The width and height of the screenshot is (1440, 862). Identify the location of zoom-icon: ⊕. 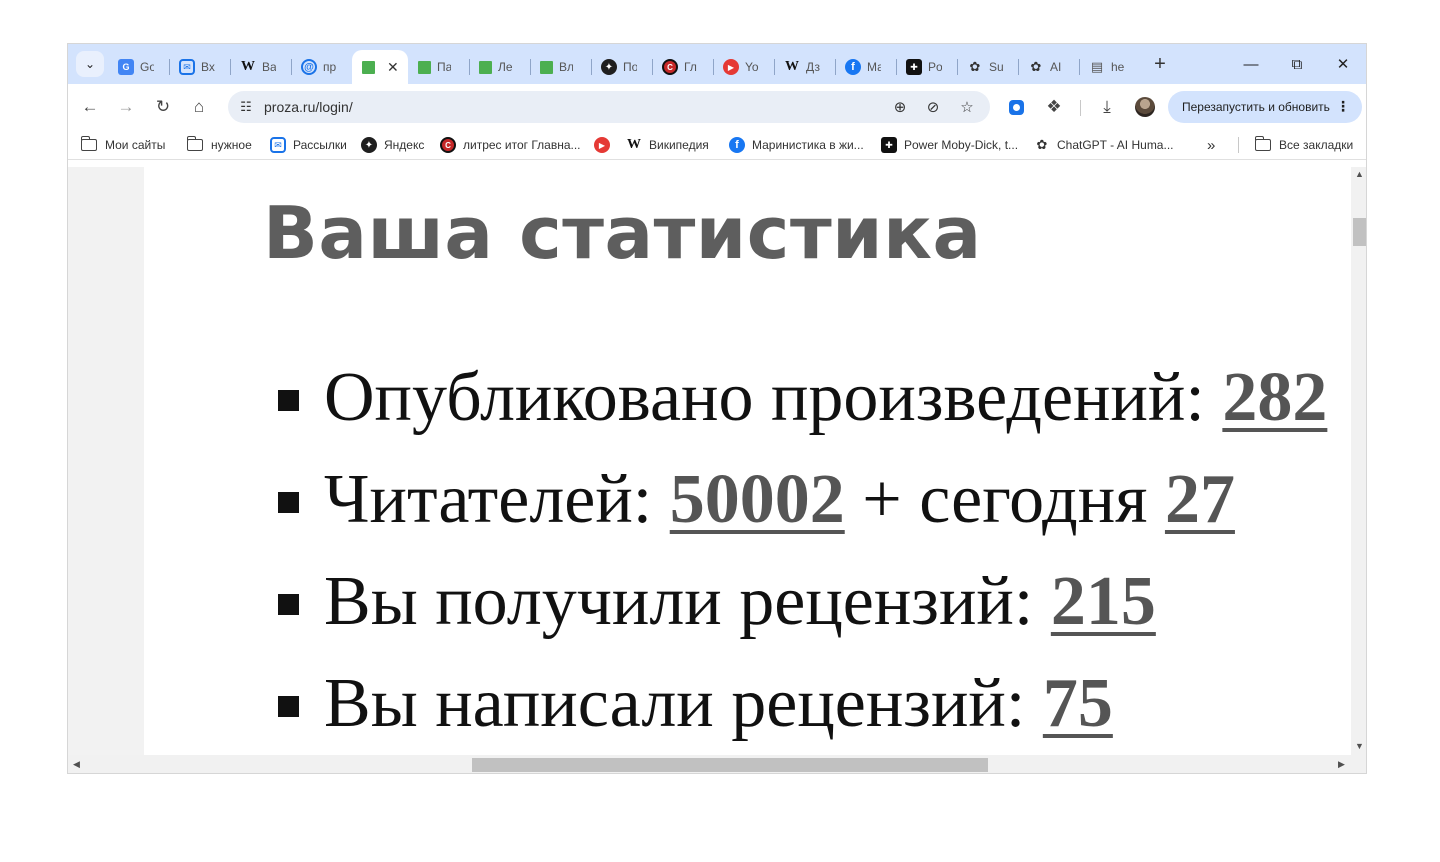
(900, 107).